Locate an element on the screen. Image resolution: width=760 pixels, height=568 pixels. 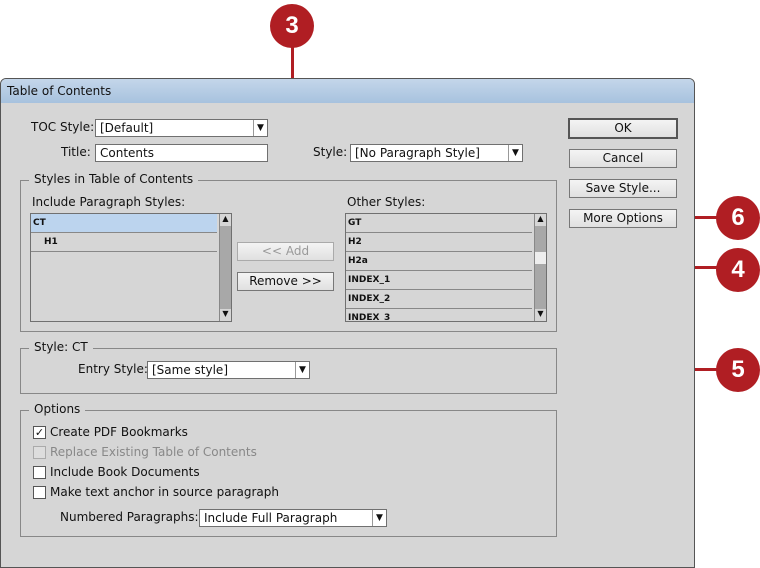
callout-5: 5 is located at coordinates (738, 370).